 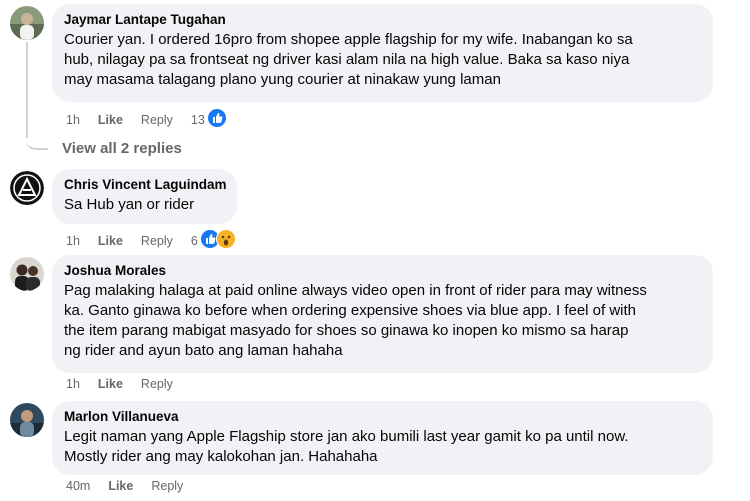 I want to click on comment-timestamp: 40m, so click(x=78, y=486).